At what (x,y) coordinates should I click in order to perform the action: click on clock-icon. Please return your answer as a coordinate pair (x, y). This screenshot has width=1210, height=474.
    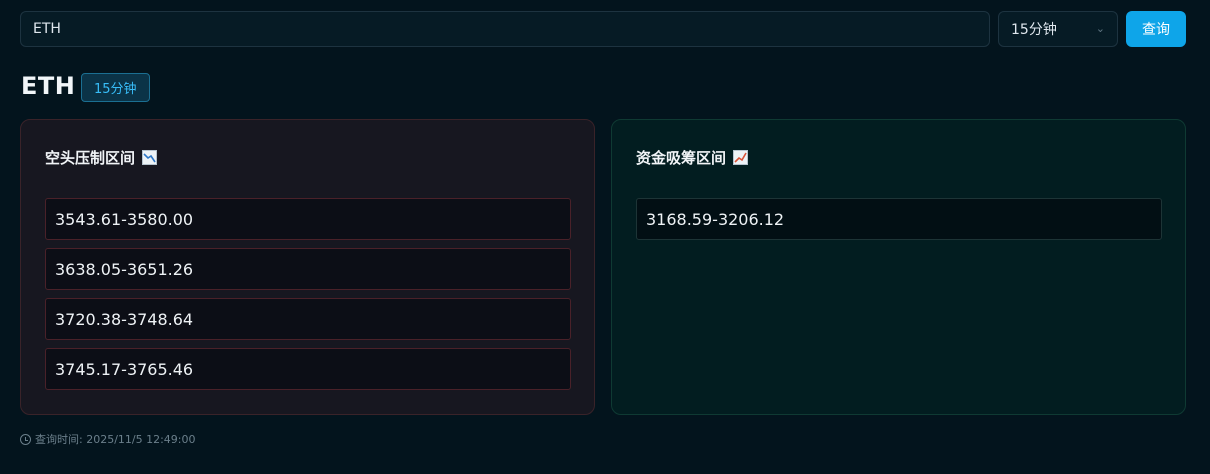
    Looking at the image, I should click on (25, 439).